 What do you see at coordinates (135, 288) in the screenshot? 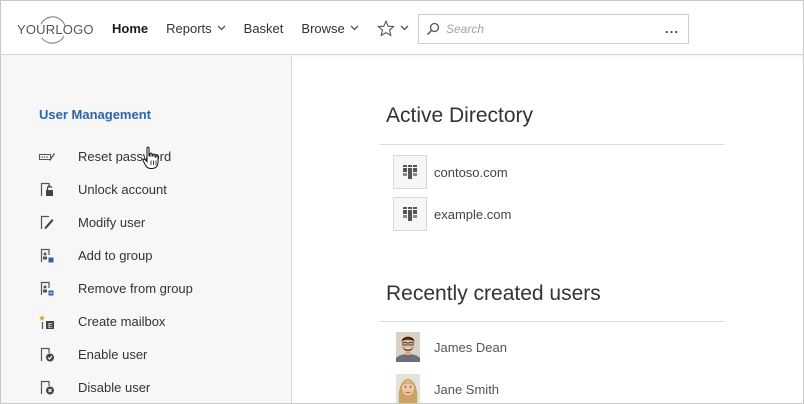
I see `sidebar-item-label: Remove from group` at bounding box center [135, 288].